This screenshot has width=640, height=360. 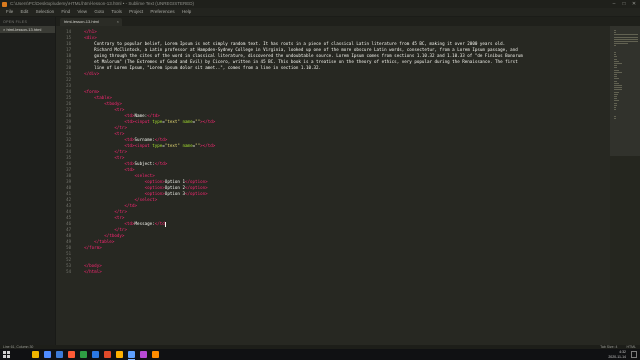 I want to click on menu-selection: Selection, so click(x=45, y=12).